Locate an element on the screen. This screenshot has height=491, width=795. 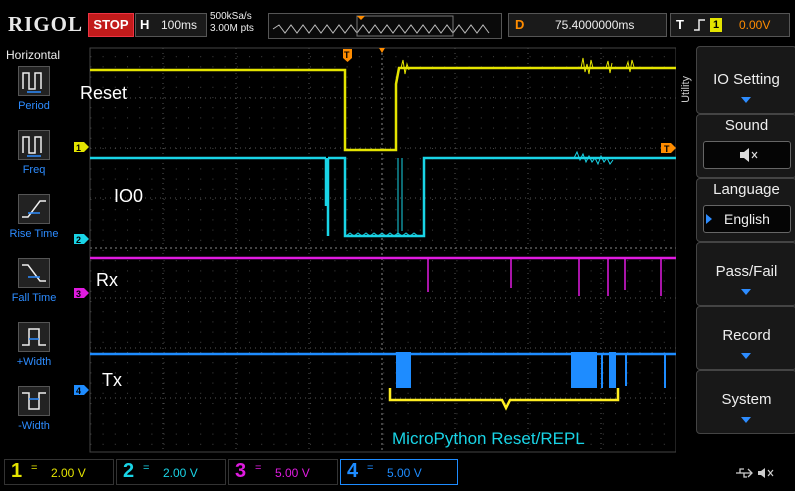
svg-text: 3 is located at coordinates (78, 294).